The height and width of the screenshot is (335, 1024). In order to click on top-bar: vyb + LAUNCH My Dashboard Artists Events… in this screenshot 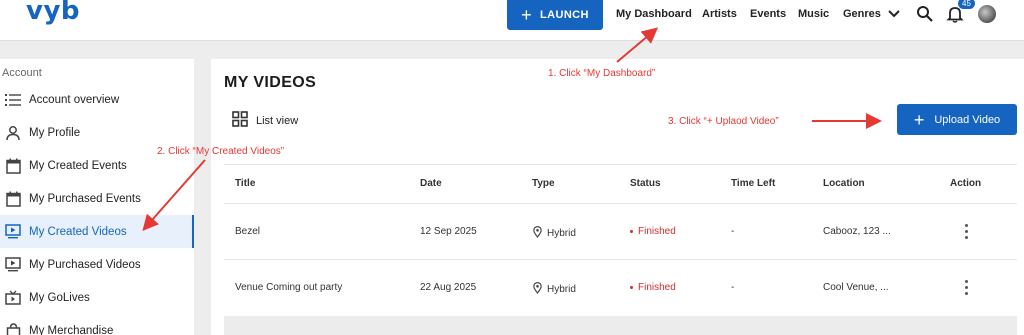, I will do `click(512, 20)`.